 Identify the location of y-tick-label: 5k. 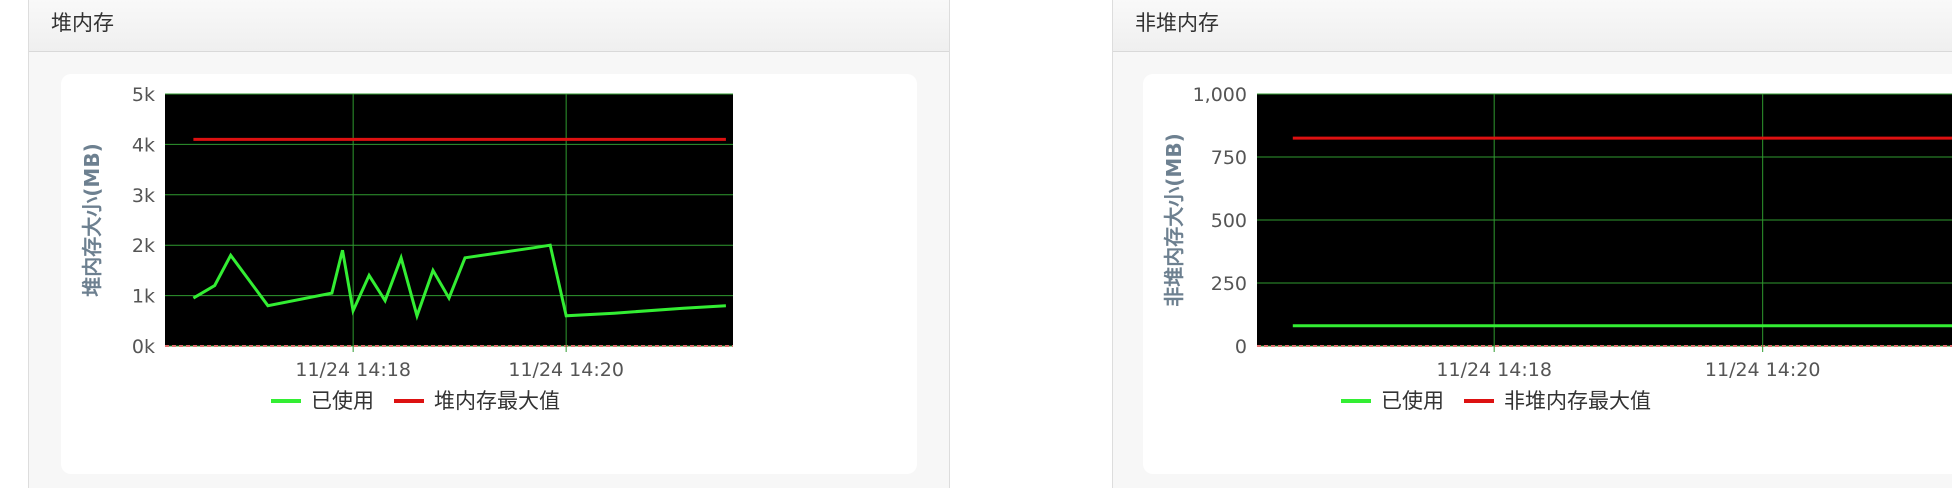
(143, 95).